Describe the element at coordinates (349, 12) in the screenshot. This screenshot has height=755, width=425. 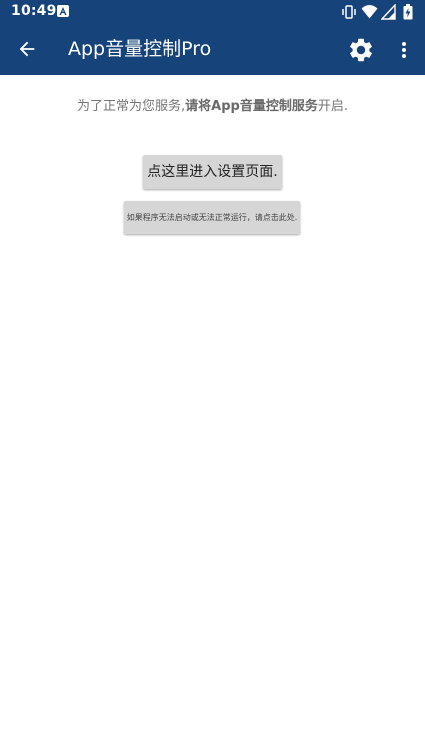
I see `vibrate-icon` at that location.